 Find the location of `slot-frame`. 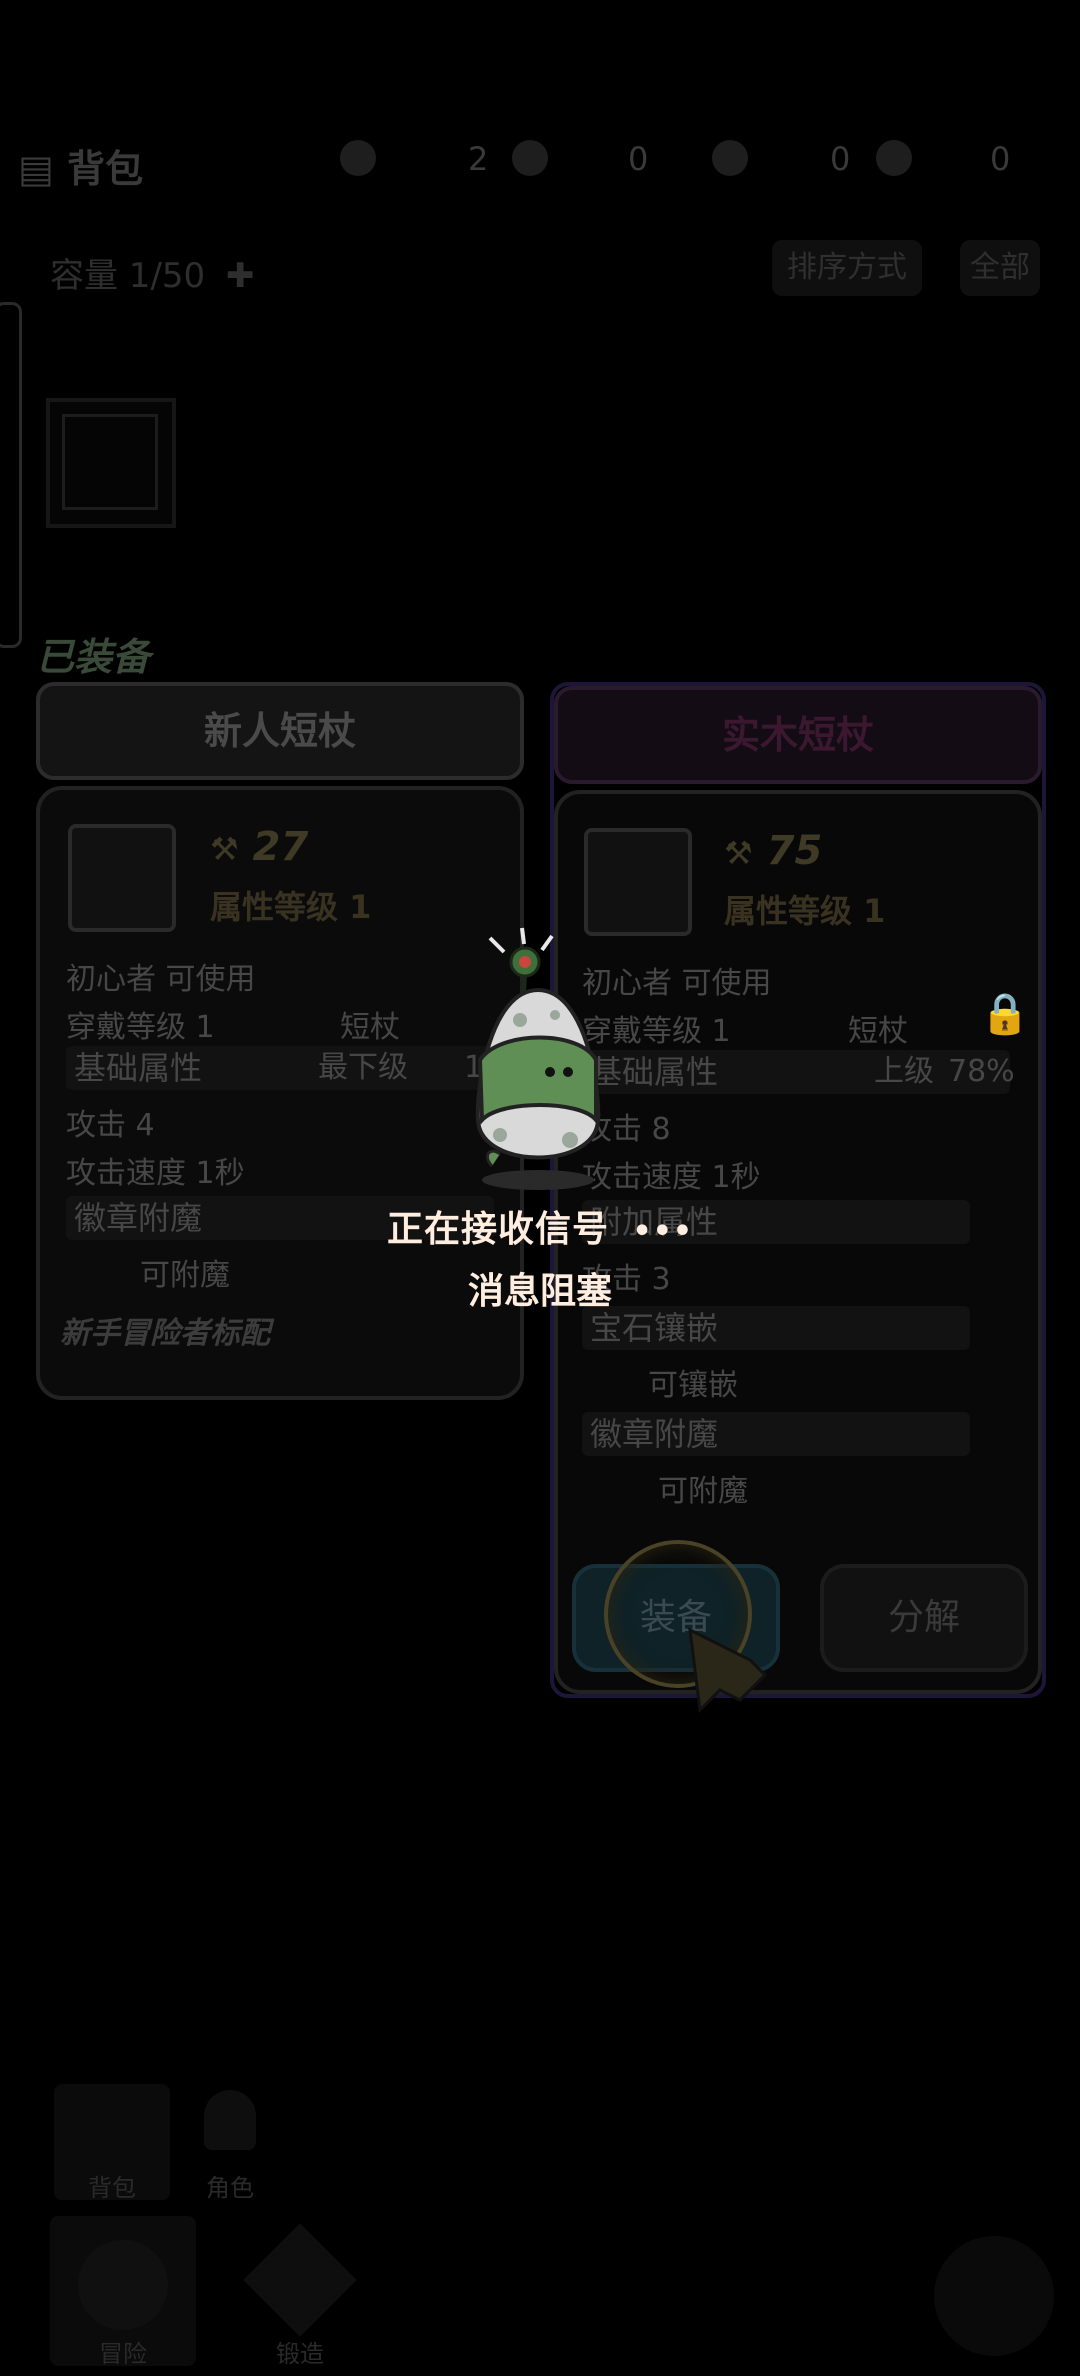

slot-frame is located at coordinates (110, 462).